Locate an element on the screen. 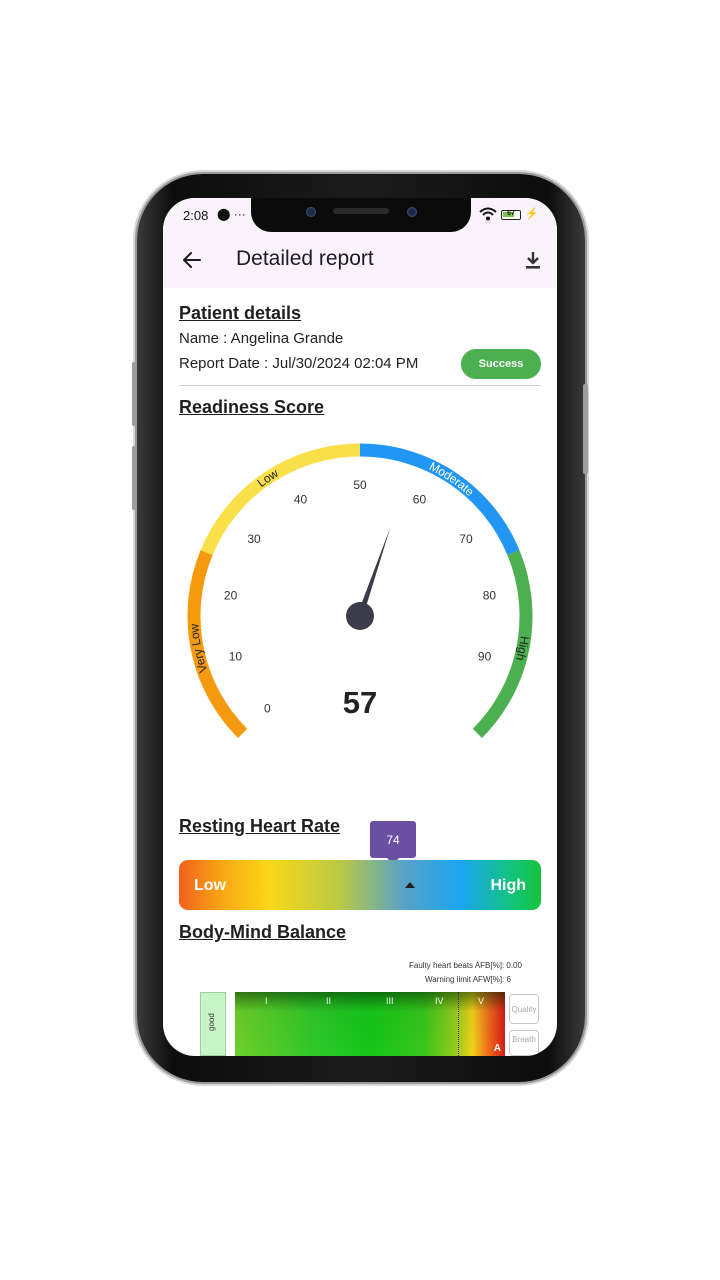 This screenshot has height=1280, width=720. status-bar: 2:08 ⬤ ··· 67 ⚡ is located at coordinates (360, 216).